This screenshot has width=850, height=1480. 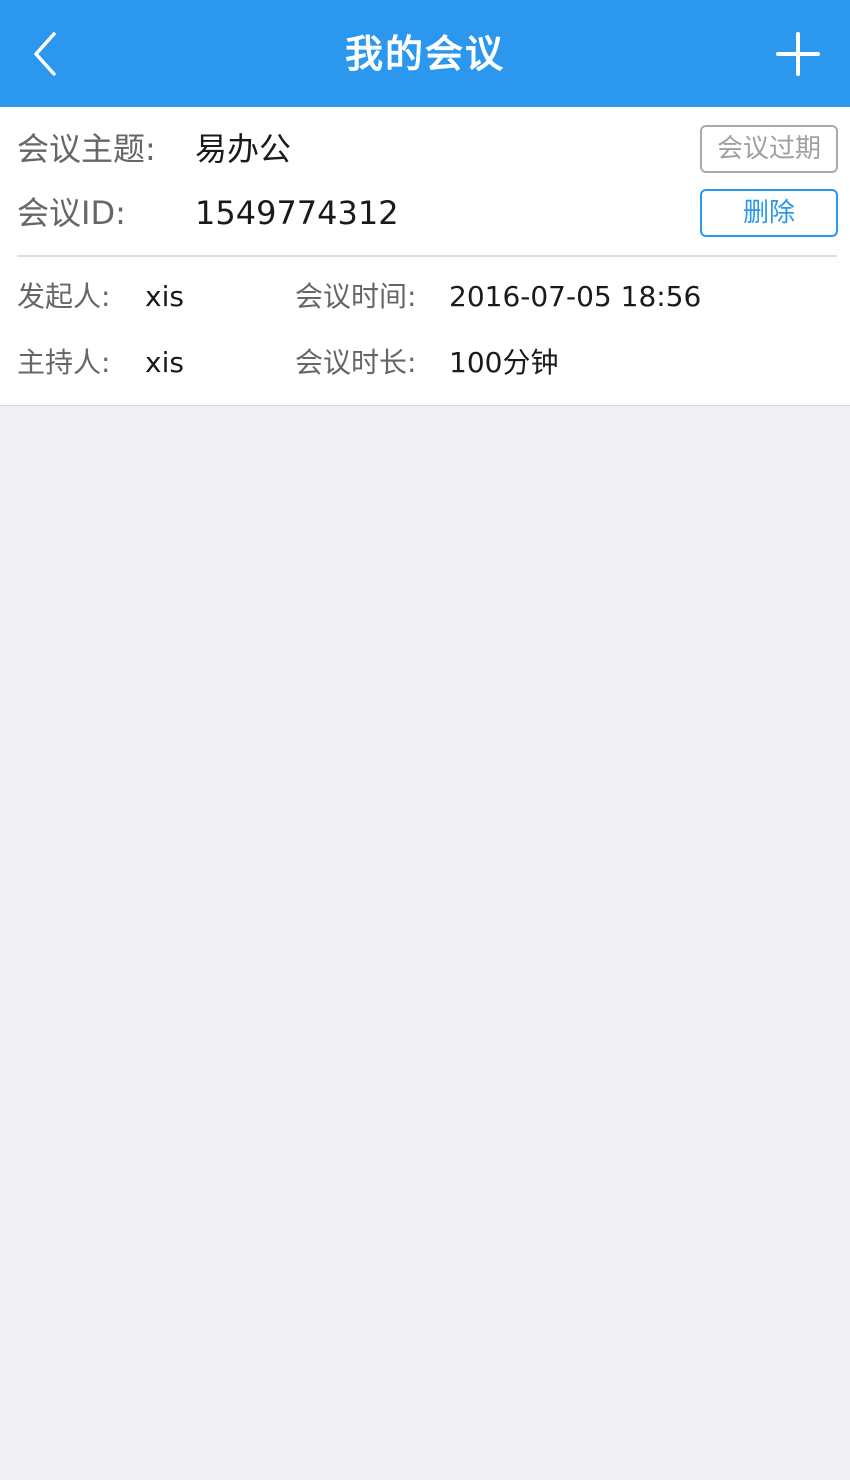 What do you see at coordinates (71, 213) in the screenshot?
I see `meeting-id-label: 会议ID:` at bounding box center [71, 213].